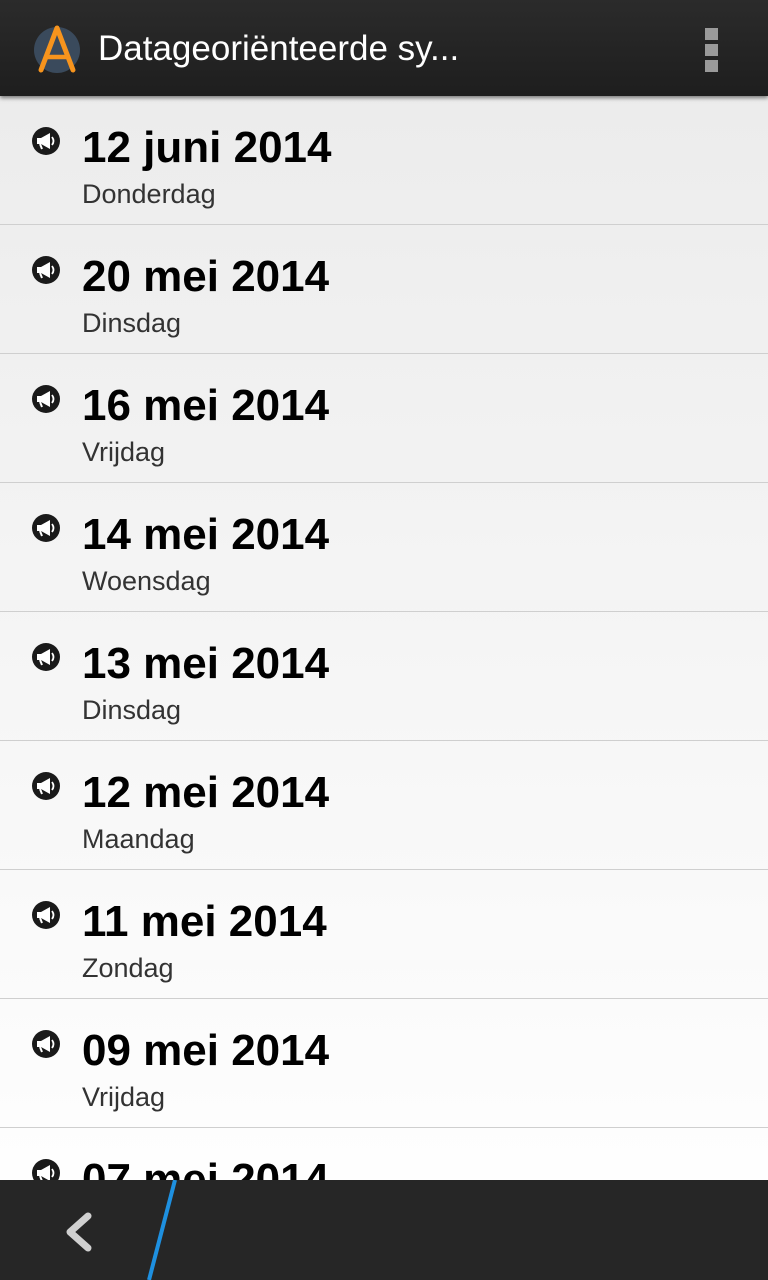  I want to click on item-date: 12 juni 2014, so click(207, 147).